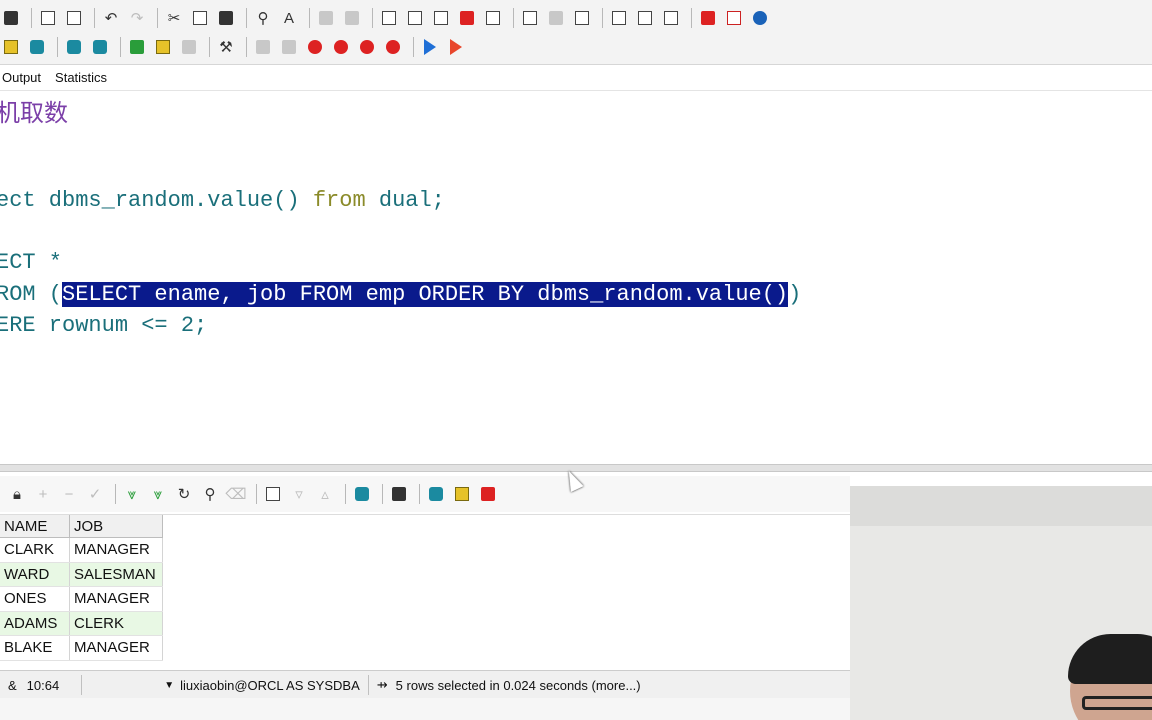 The width and height of the screenshot is (1152, 720). Describe the element at coordinates (189, 47) in the screenshot. I see `settings-icon` at that location.